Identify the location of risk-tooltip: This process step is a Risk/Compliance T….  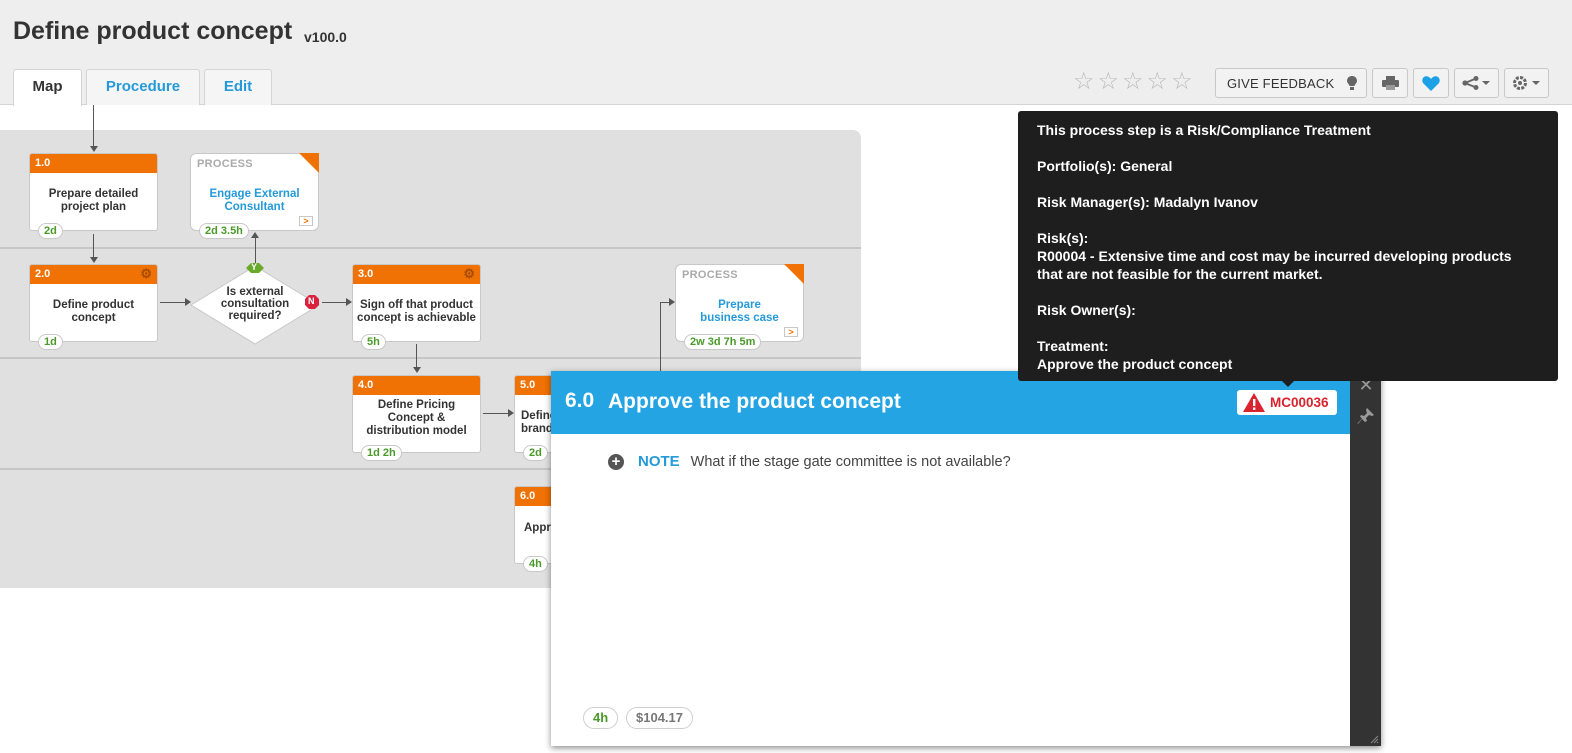
(1288, 246).